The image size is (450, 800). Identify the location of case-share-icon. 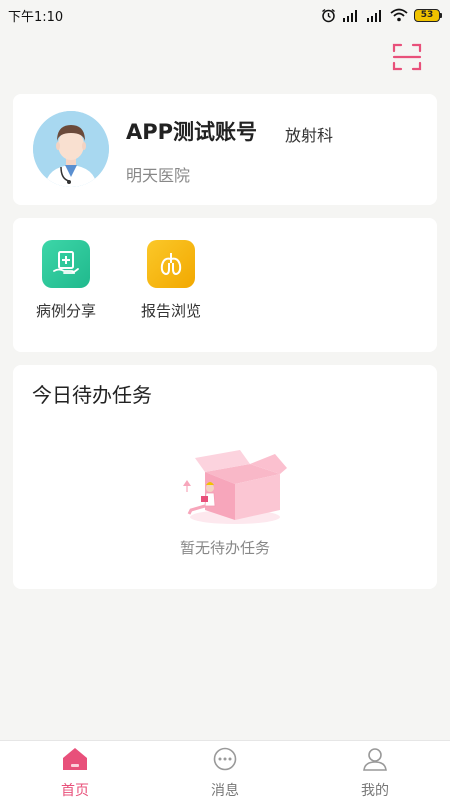
(66, 264).